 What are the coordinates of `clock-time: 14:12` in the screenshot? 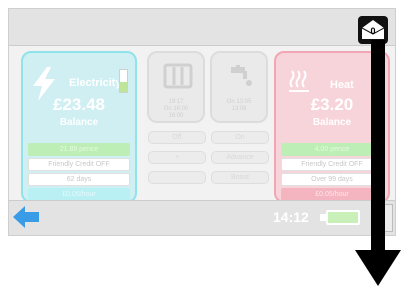 It's located at (291, 217).